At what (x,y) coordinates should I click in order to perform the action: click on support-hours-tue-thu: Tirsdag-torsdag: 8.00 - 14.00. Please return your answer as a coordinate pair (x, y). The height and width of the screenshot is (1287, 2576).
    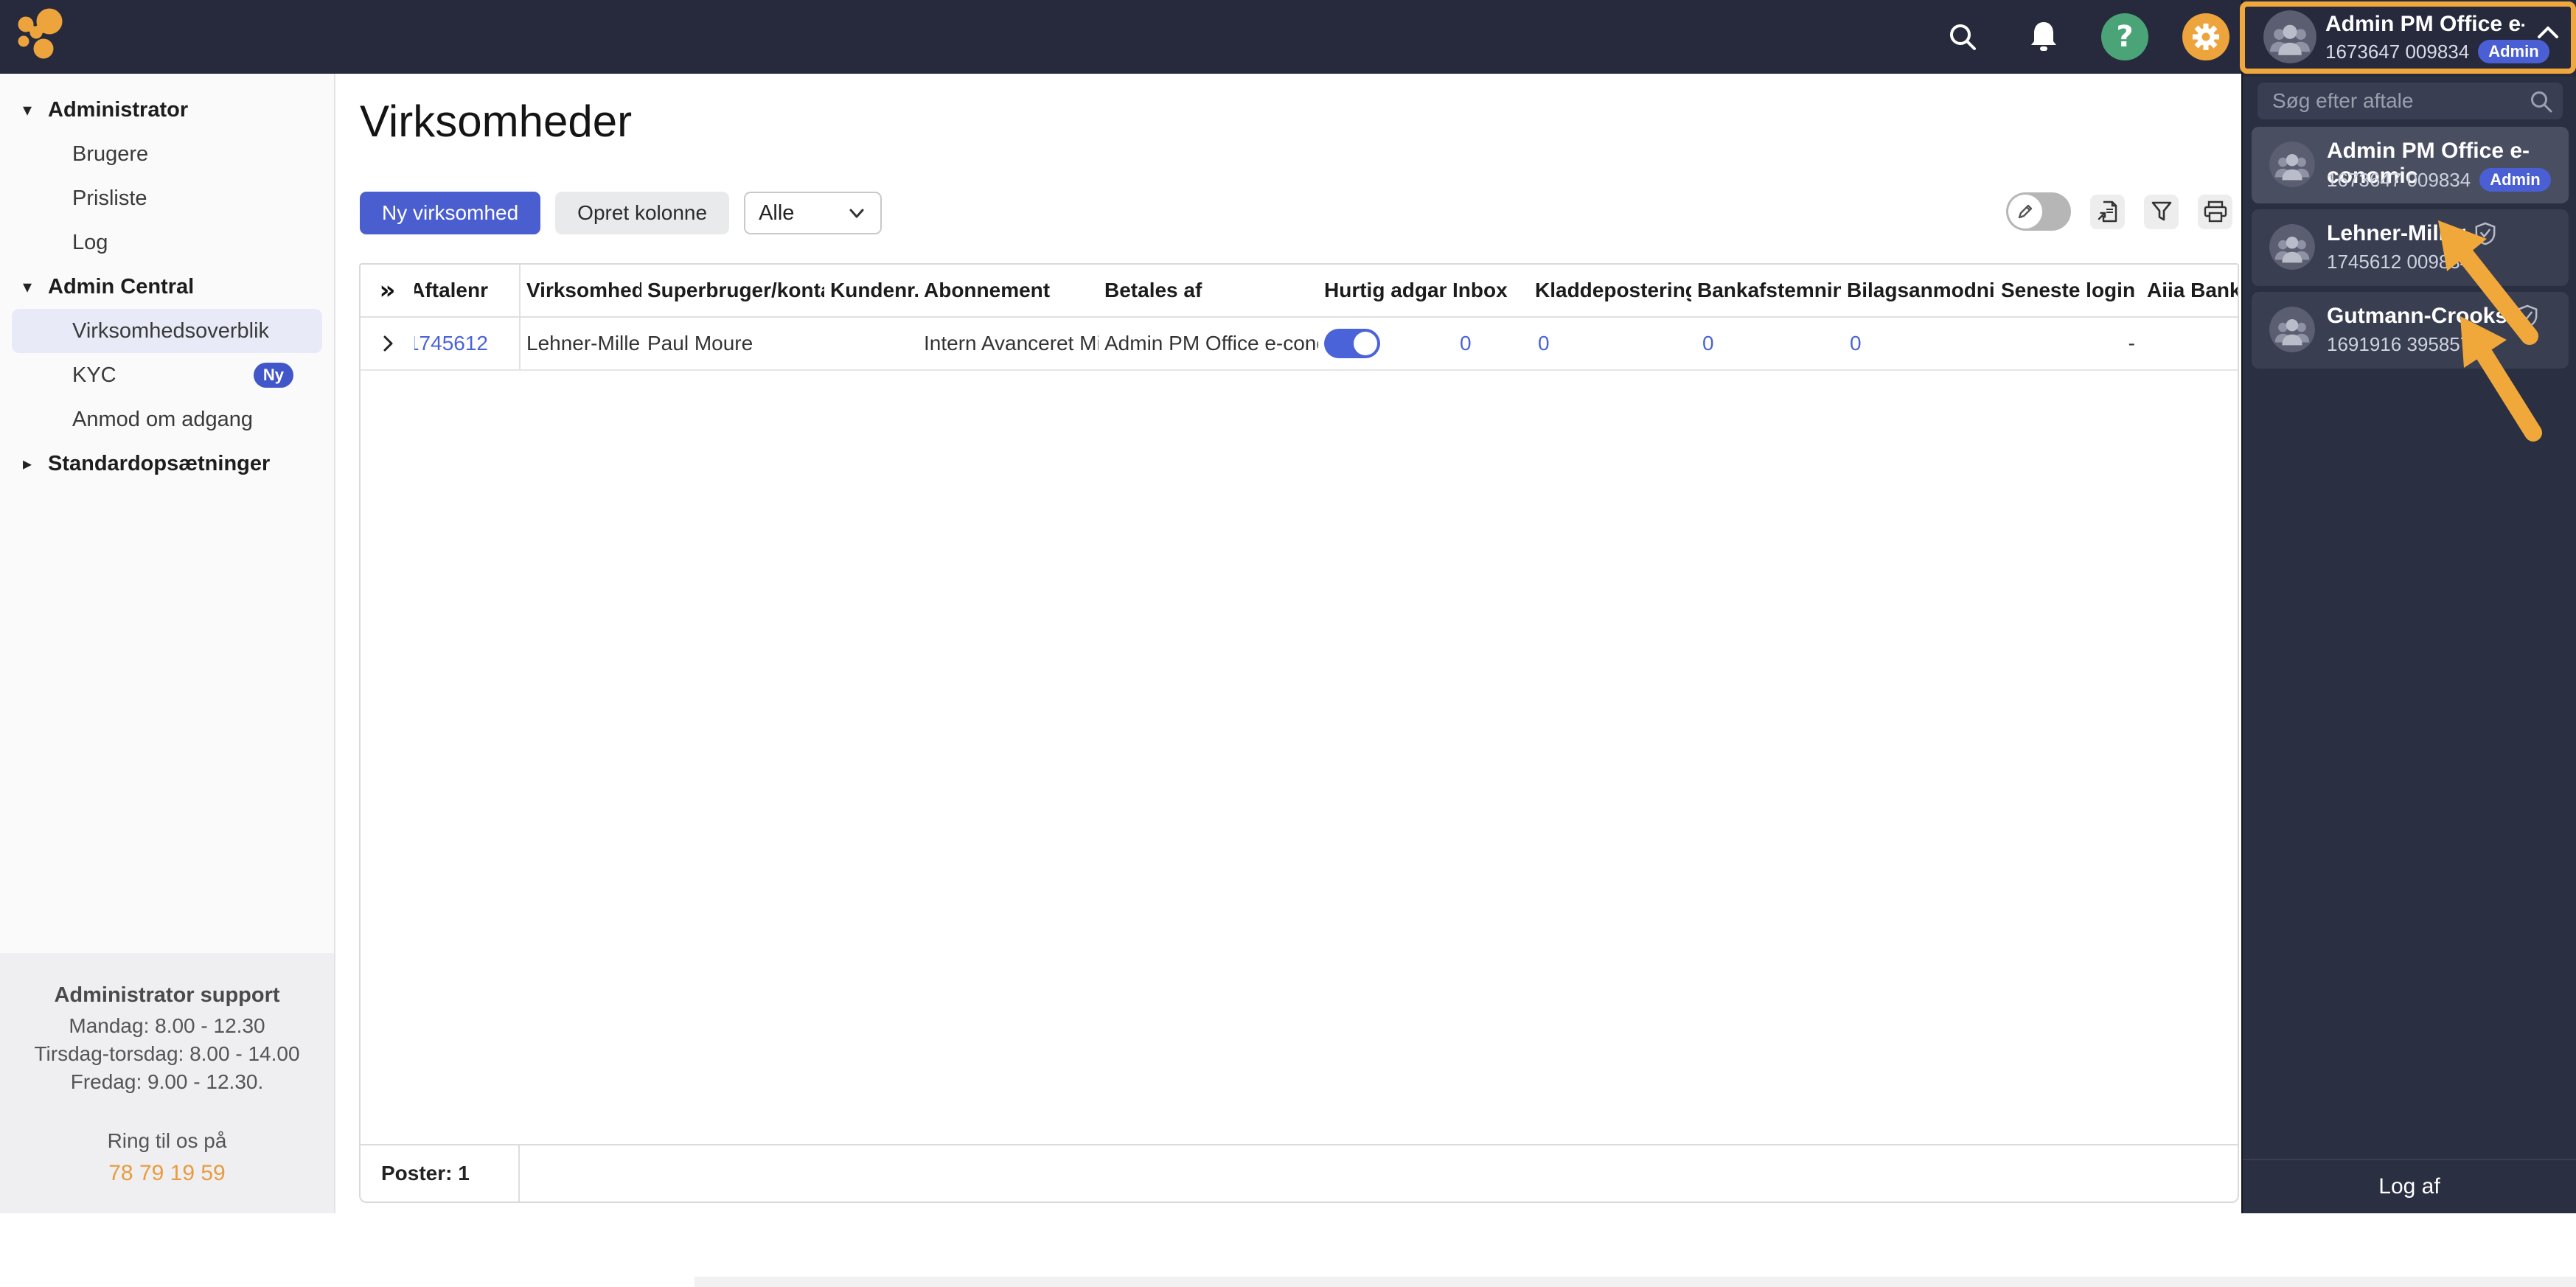
    Looking at the image, I should click on (167, 1053).